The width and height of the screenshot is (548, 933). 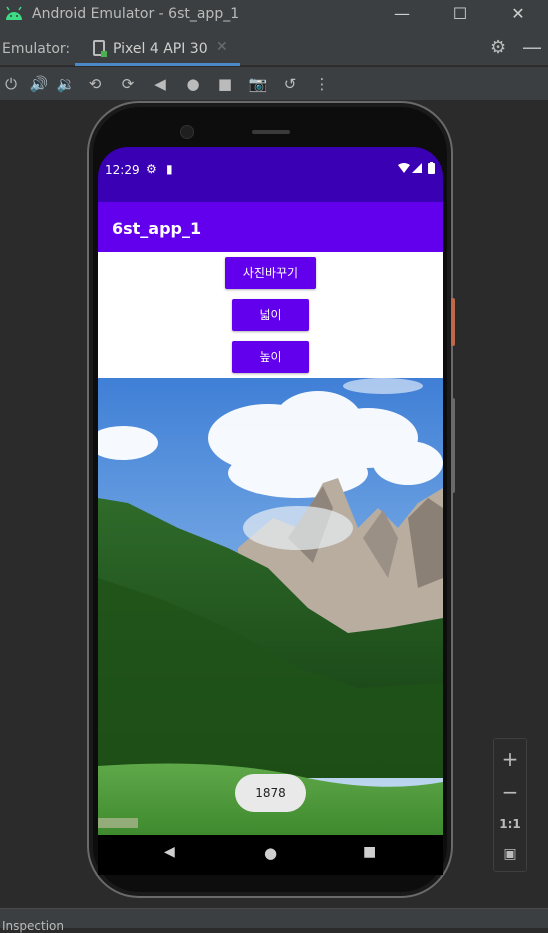 I want to click on tab-close-icon: ✕, so click(x=222, y=47).